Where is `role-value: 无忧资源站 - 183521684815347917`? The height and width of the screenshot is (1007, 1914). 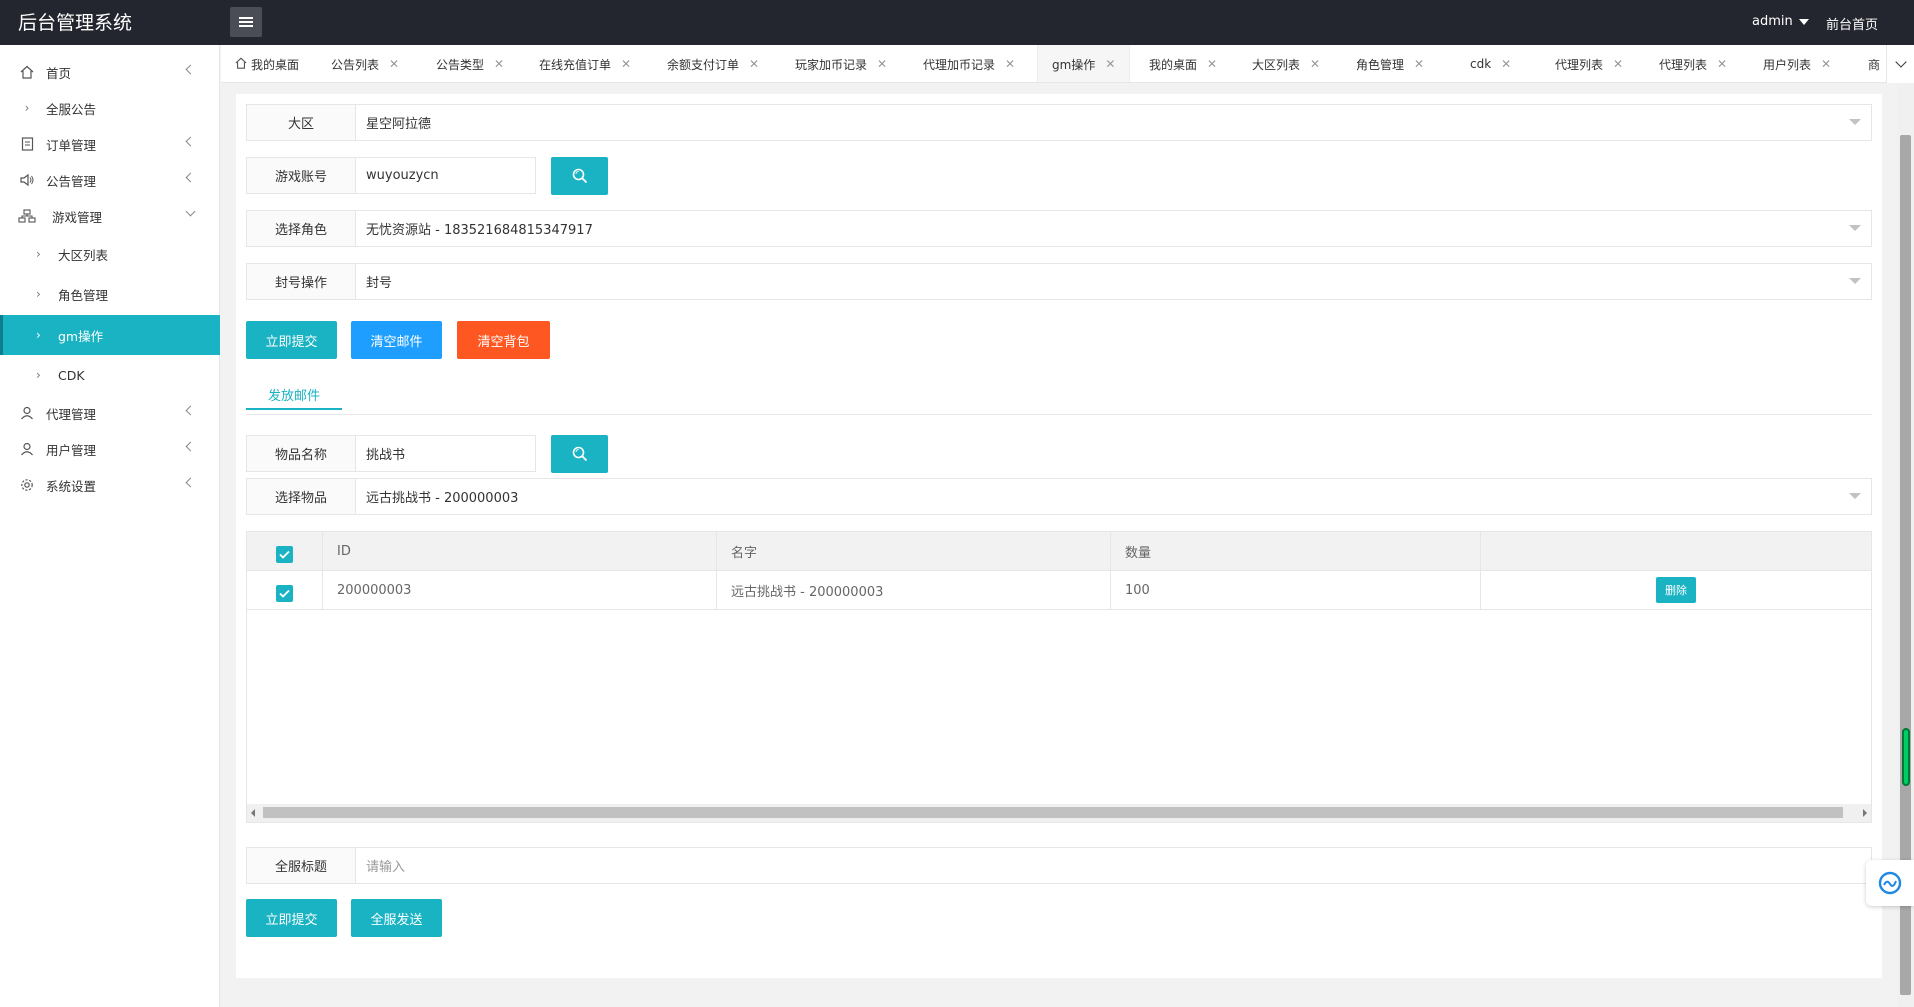
role-value: 无忧资源站 - 183521684815347917 is located at coordinates (1113, 228).